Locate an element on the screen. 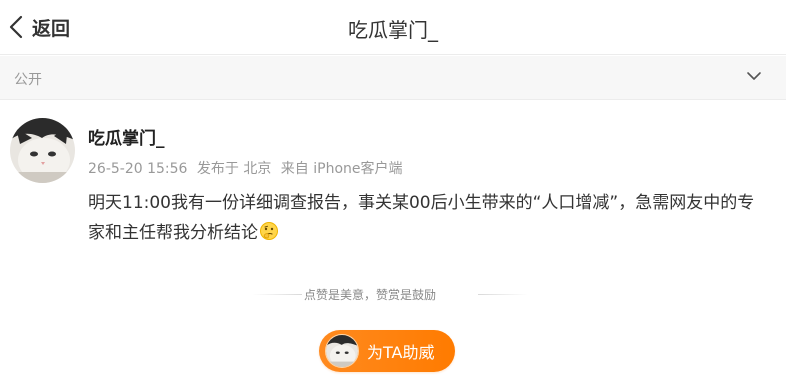 The height and width of the screenshot is (378, 786). divider-line-right is located at coordinates (503, 294).